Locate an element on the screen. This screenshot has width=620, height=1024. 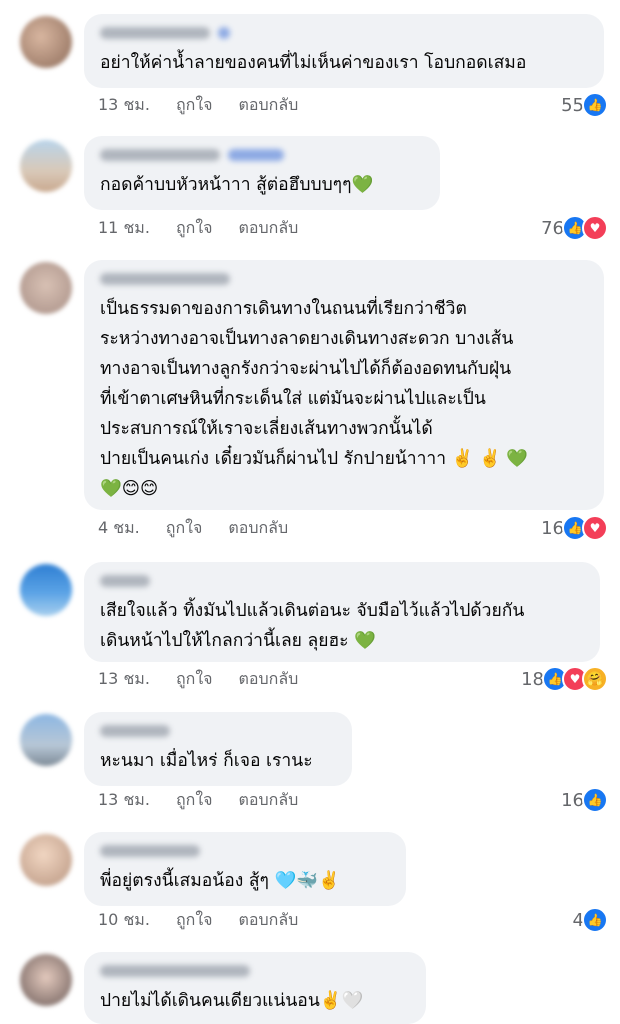
timestamp: 4 ชม. is located at coordinates (119, 527).